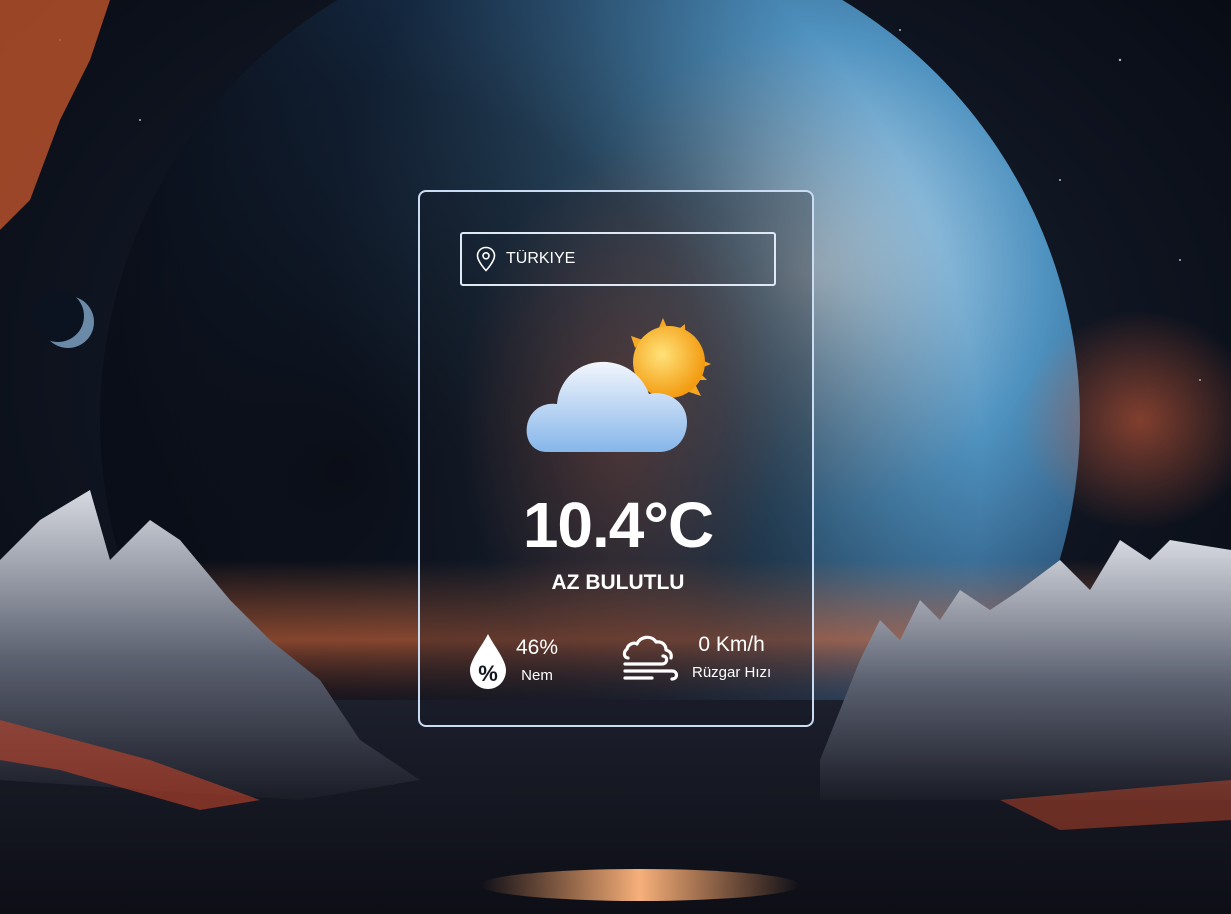 The width and height of the screenshot is (1231, 914). What do you see at coordinates (513, 661) in the screenshot?
I see `humidity-stat: % 46% Nem` at bounding box center [513, 661].